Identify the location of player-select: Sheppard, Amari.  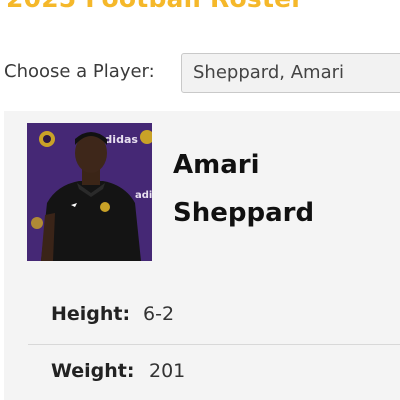
(290, 73).